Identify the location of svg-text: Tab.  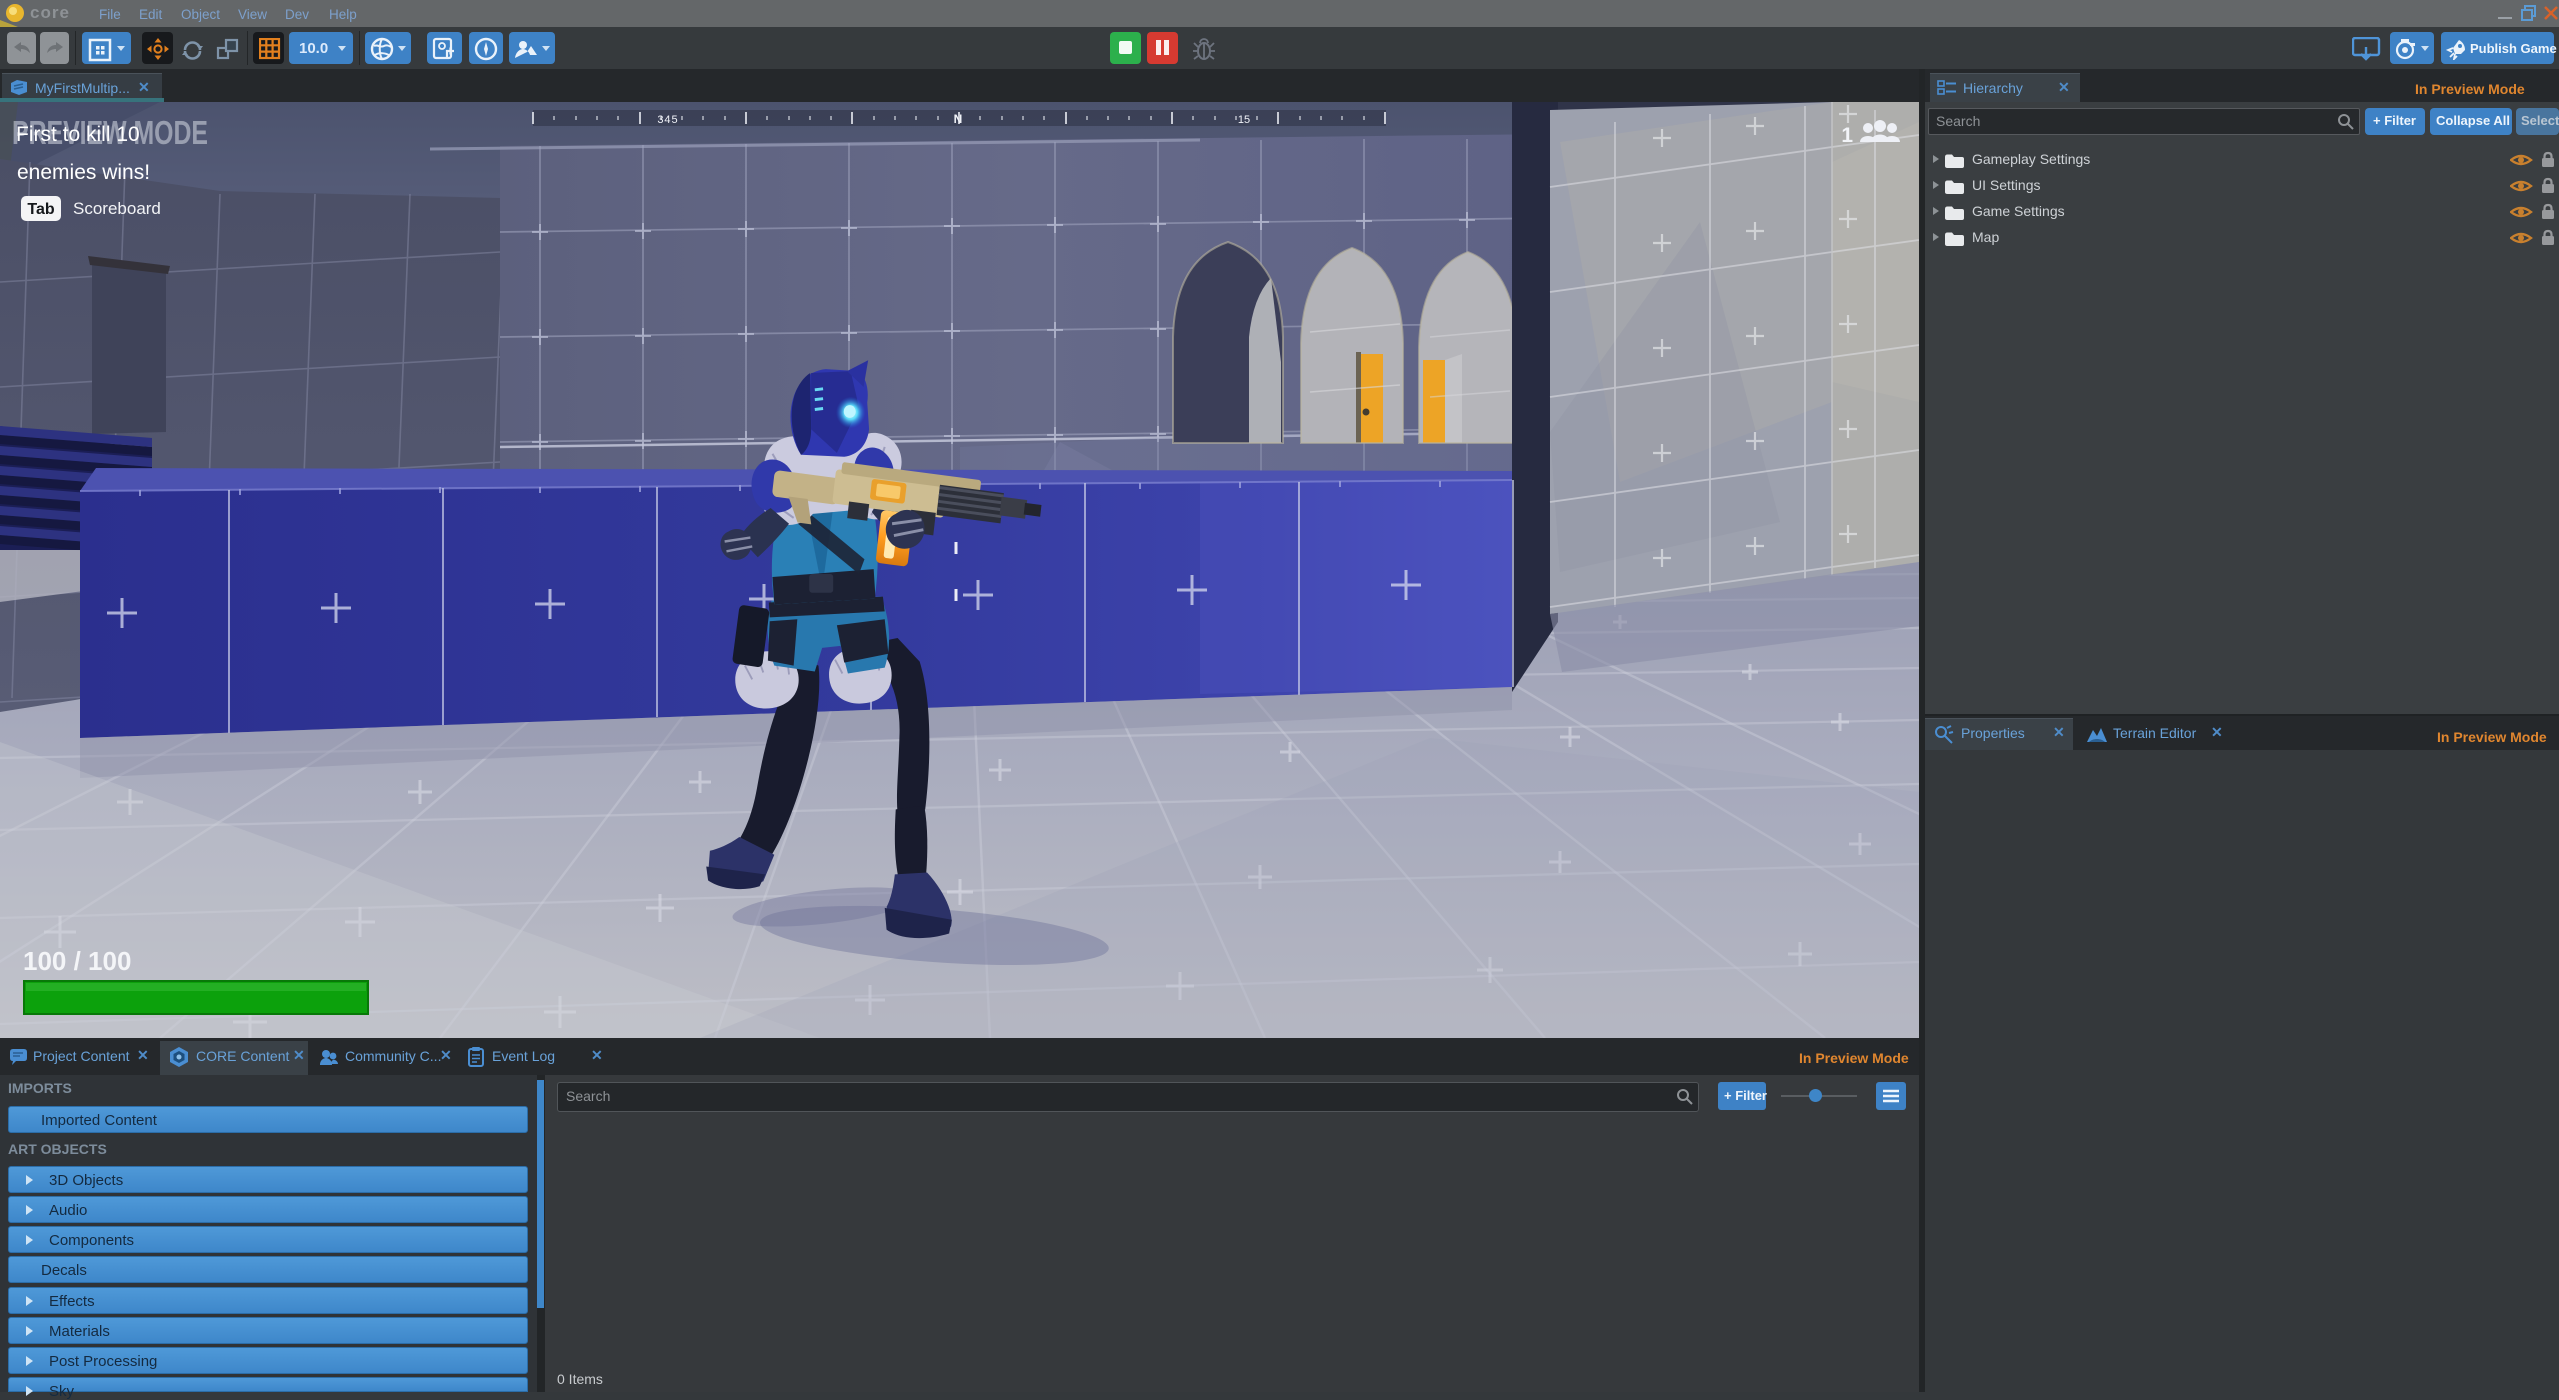
(40, 209).